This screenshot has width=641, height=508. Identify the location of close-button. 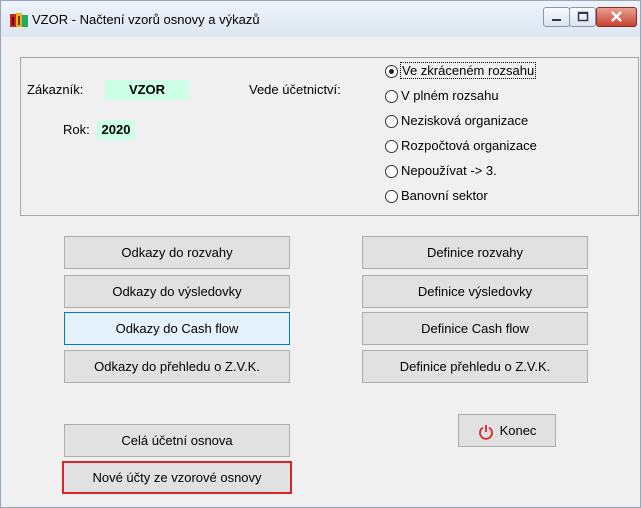
(616, 17).